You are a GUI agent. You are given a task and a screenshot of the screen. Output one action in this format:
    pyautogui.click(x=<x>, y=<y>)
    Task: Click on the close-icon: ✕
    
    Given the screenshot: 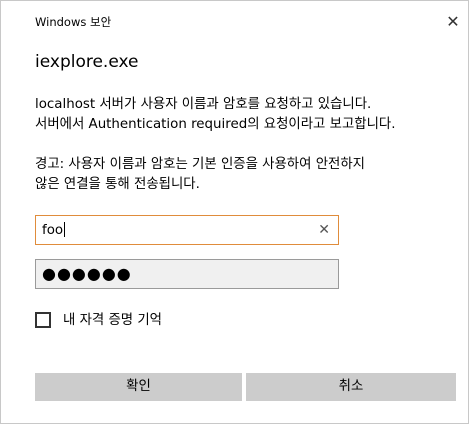 What is the action you would take?
    pyautogui.click(x=453, y=22)
    